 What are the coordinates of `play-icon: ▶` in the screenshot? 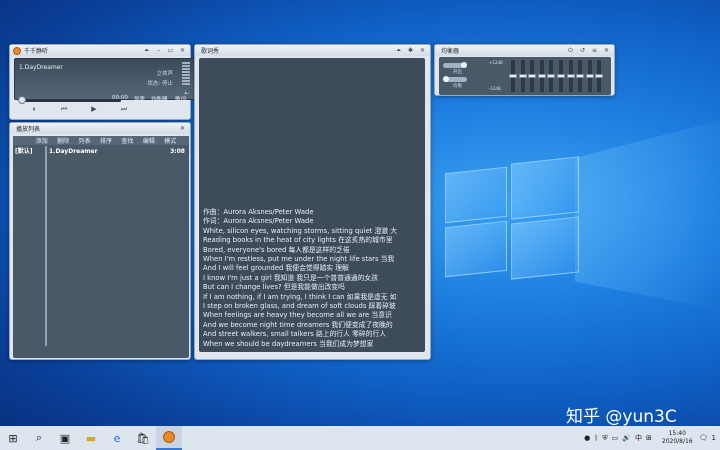 It's located at (94, 109).